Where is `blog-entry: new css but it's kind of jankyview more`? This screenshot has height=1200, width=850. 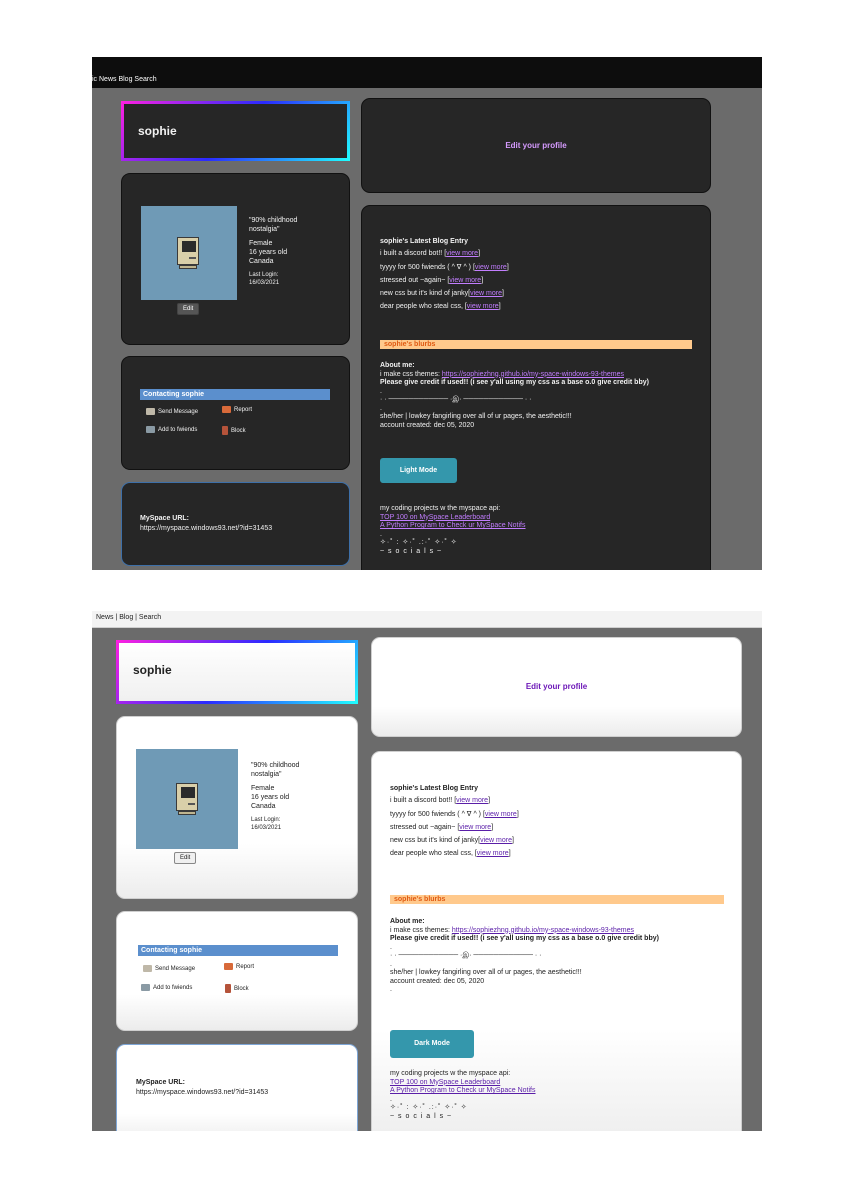
blog-entry: new css but it's kind of jankyview more is located at coordinates (454, 840).